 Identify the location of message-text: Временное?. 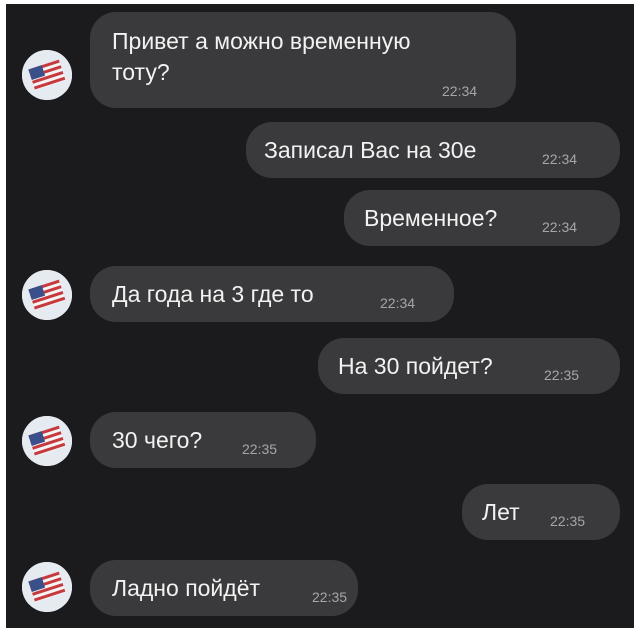
(431, 218).